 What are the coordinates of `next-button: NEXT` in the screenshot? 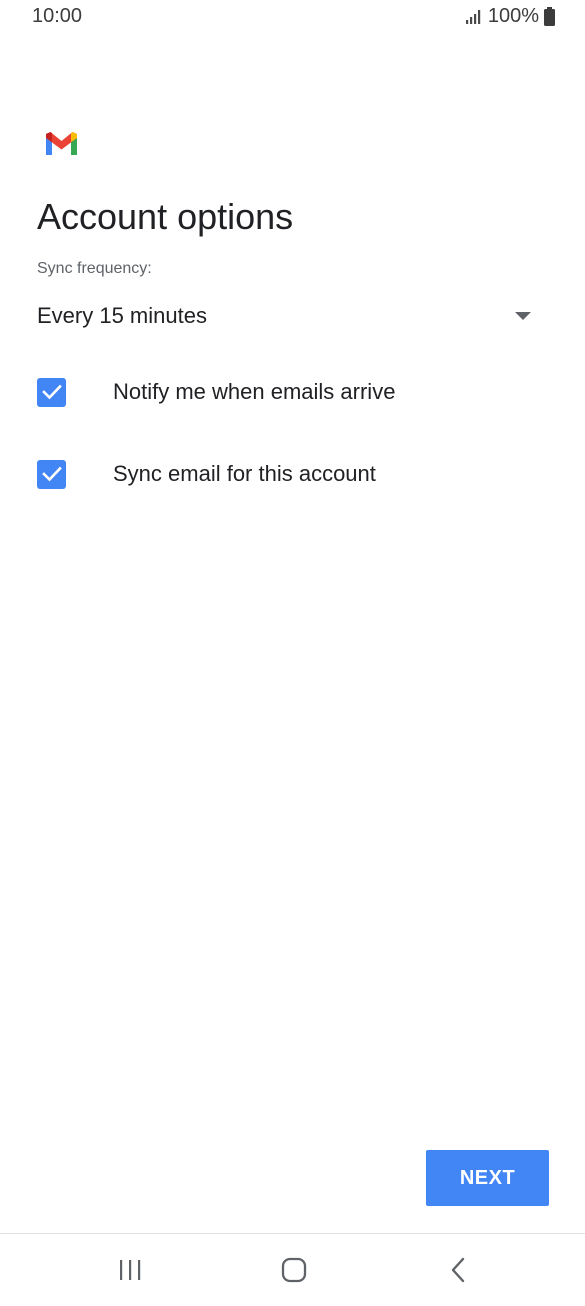 It's located at (487, 1178).